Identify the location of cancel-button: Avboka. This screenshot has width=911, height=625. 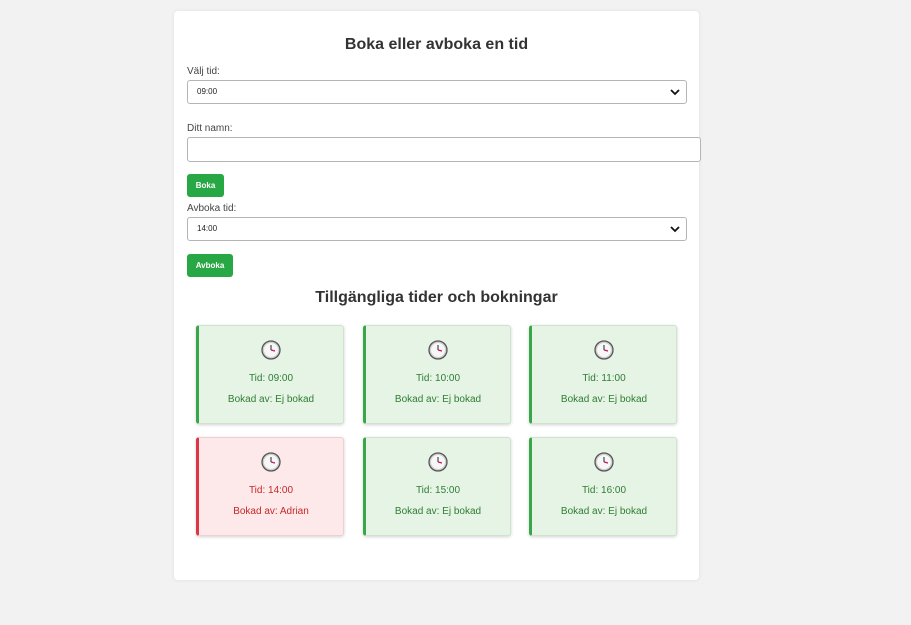
(210, 265).